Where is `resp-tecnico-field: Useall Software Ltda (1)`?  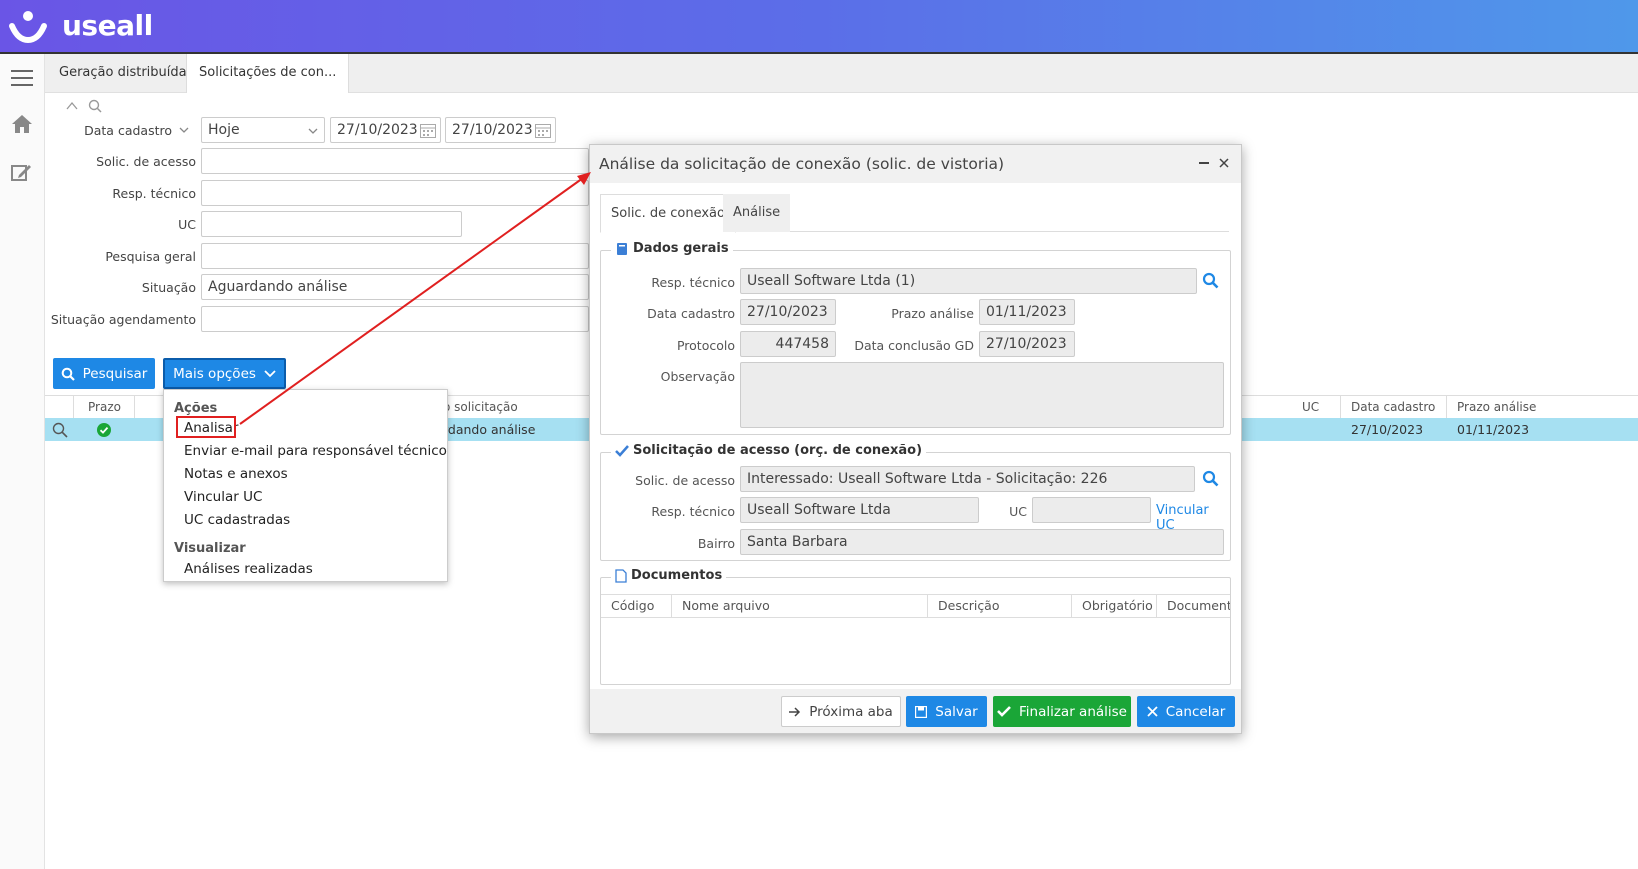
resp-tecnico-field: Useall Software Ltda (1) is located at coordinates (968, 281).